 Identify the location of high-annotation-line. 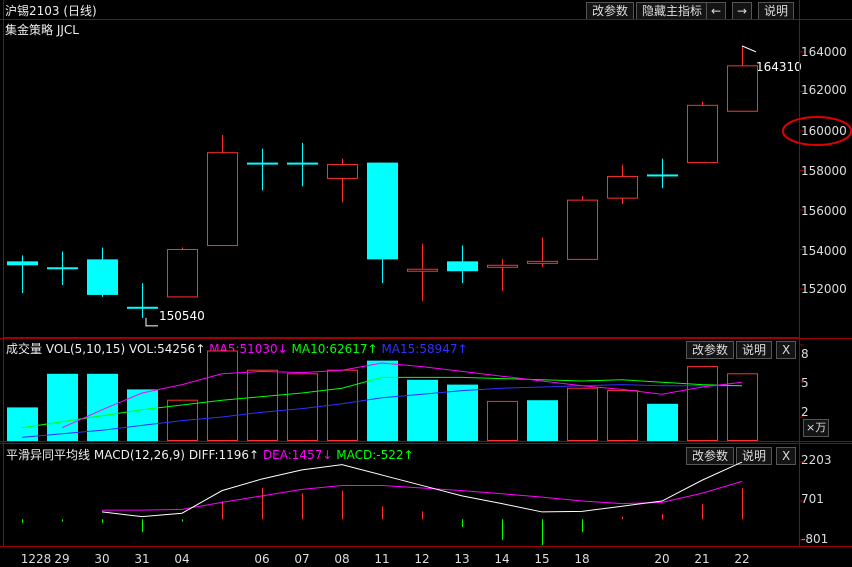
(749, 49).